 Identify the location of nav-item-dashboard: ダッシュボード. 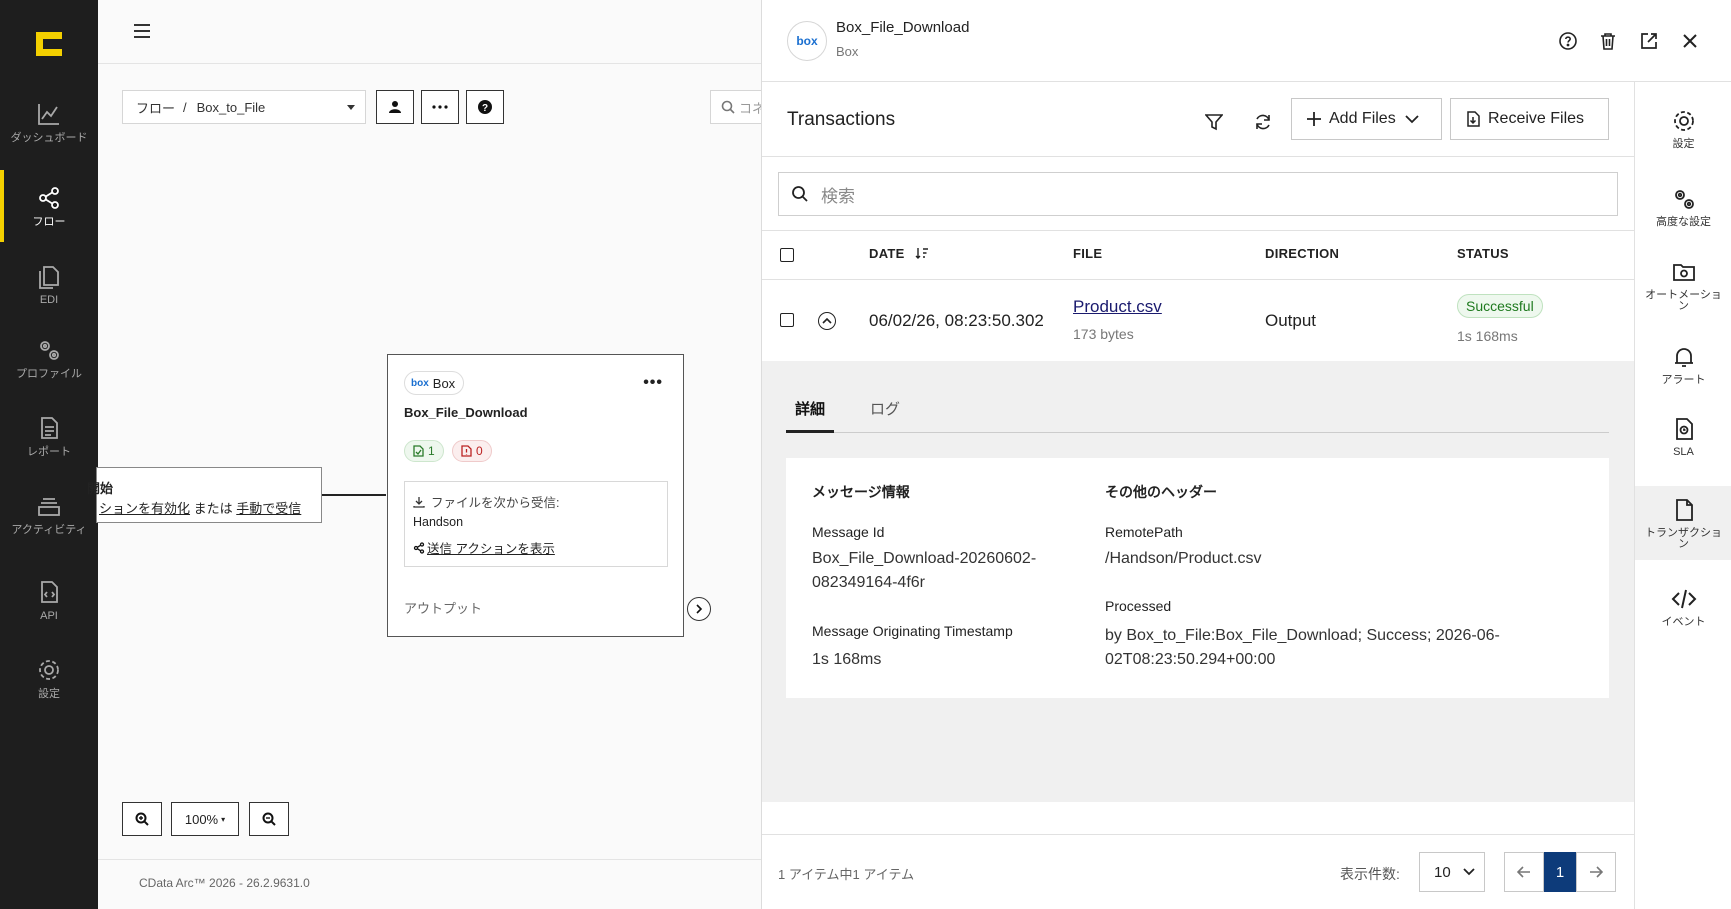
(49, 122).